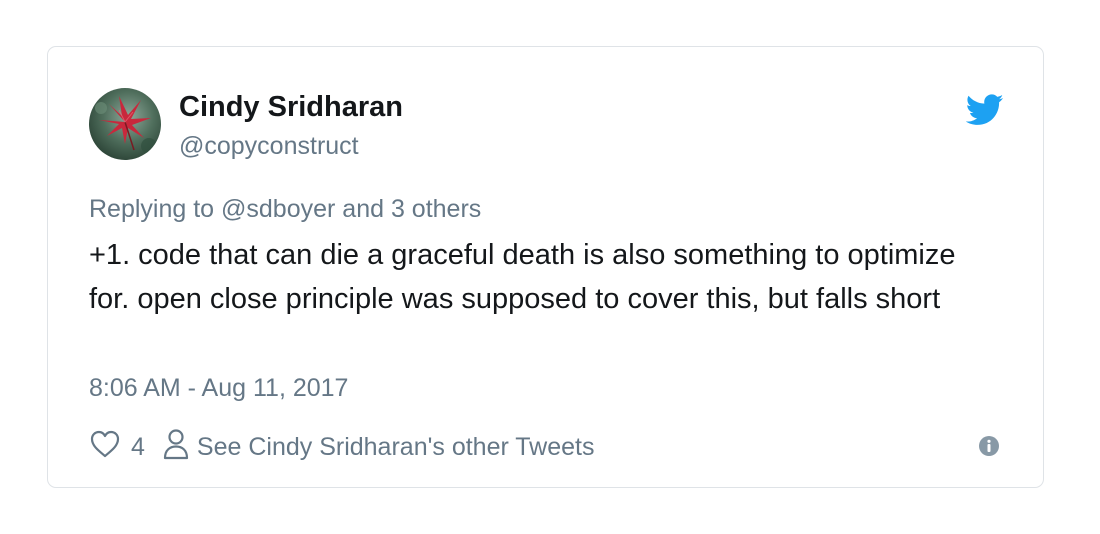 The image size is (1100, 534). What do you see at coordinates (984, 110) in the screenshot?
I see `twitter-bird-icon` at bounding box center [984, 110].